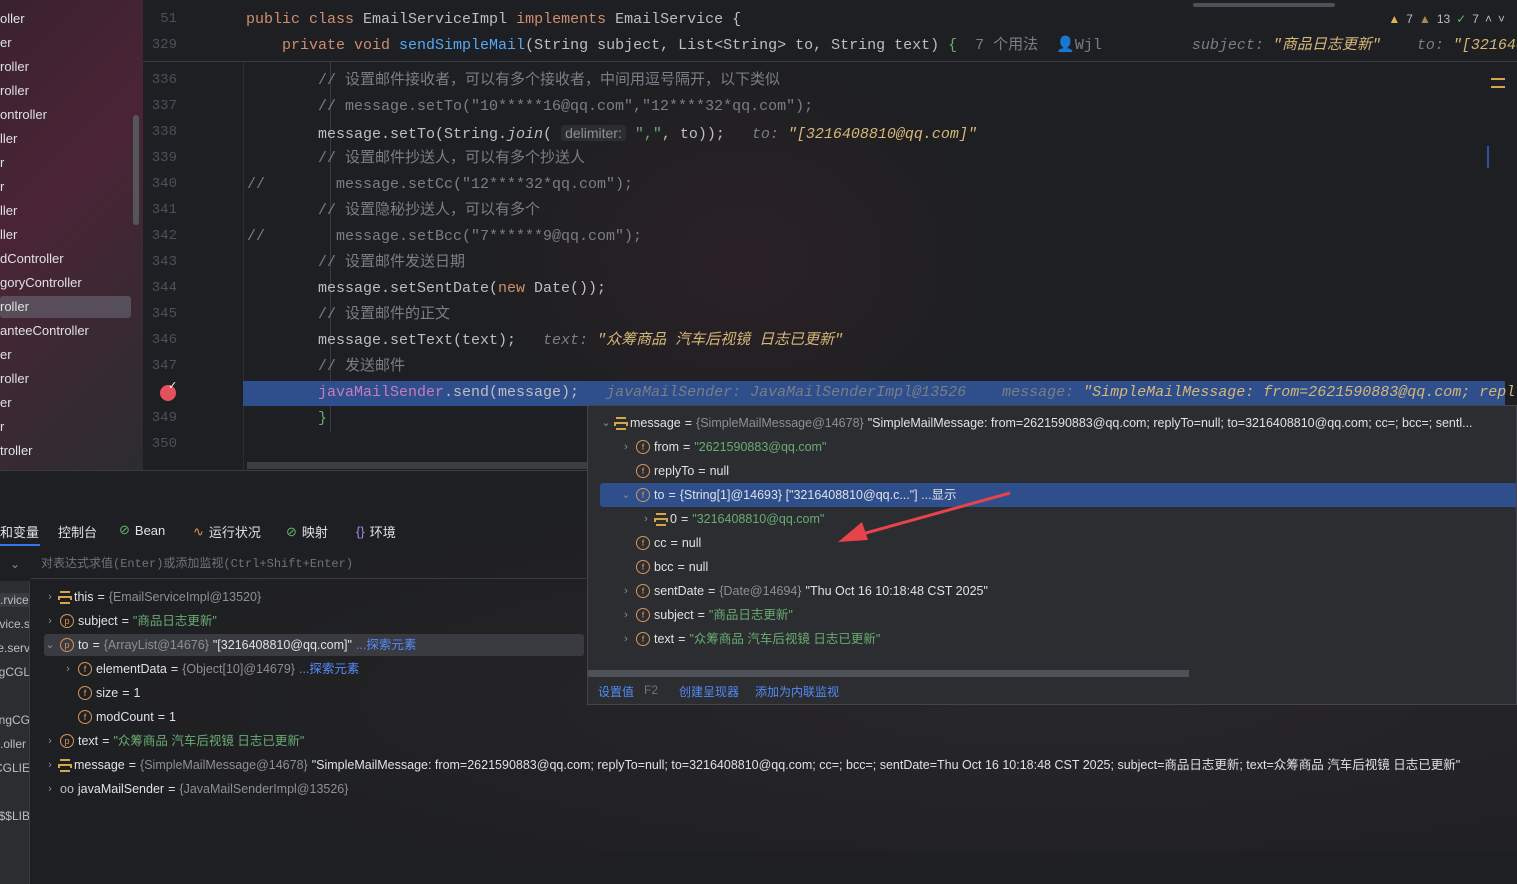 This screenshot has height=884, width=1517. What do you see at coordinates (65, 19) in the screenshot?
I see `project-tree-item: oller` at bounding box center [65, 19].